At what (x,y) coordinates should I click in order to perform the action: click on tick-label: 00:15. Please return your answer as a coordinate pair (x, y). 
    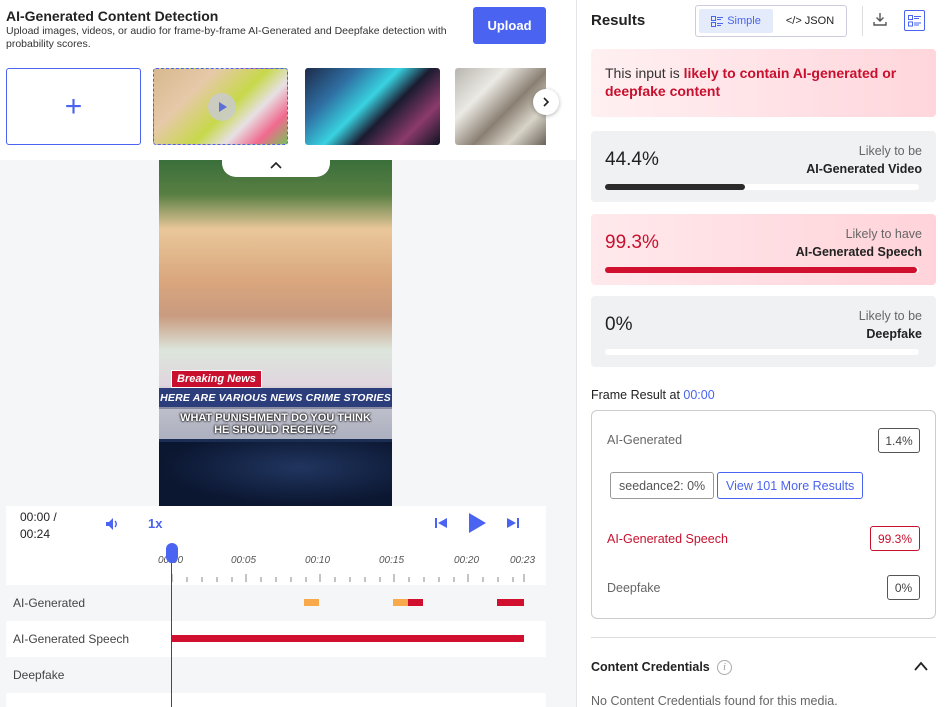
    Looking at the image, I should click on (392, 560).